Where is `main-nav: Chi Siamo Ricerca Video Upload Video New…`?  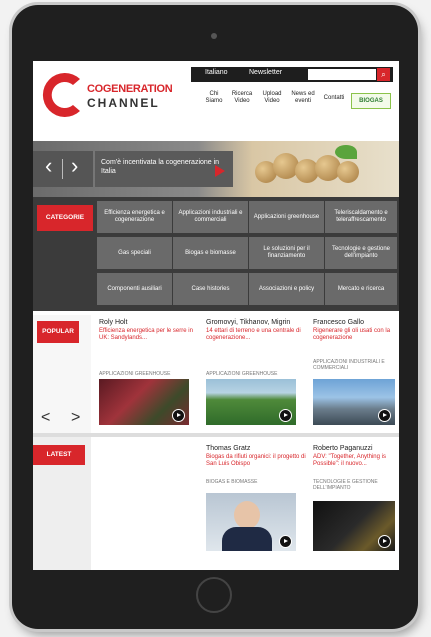 main-nav: Chi Siamo Ricerca Video Upload Video New… is located at coordinates (292, 102).